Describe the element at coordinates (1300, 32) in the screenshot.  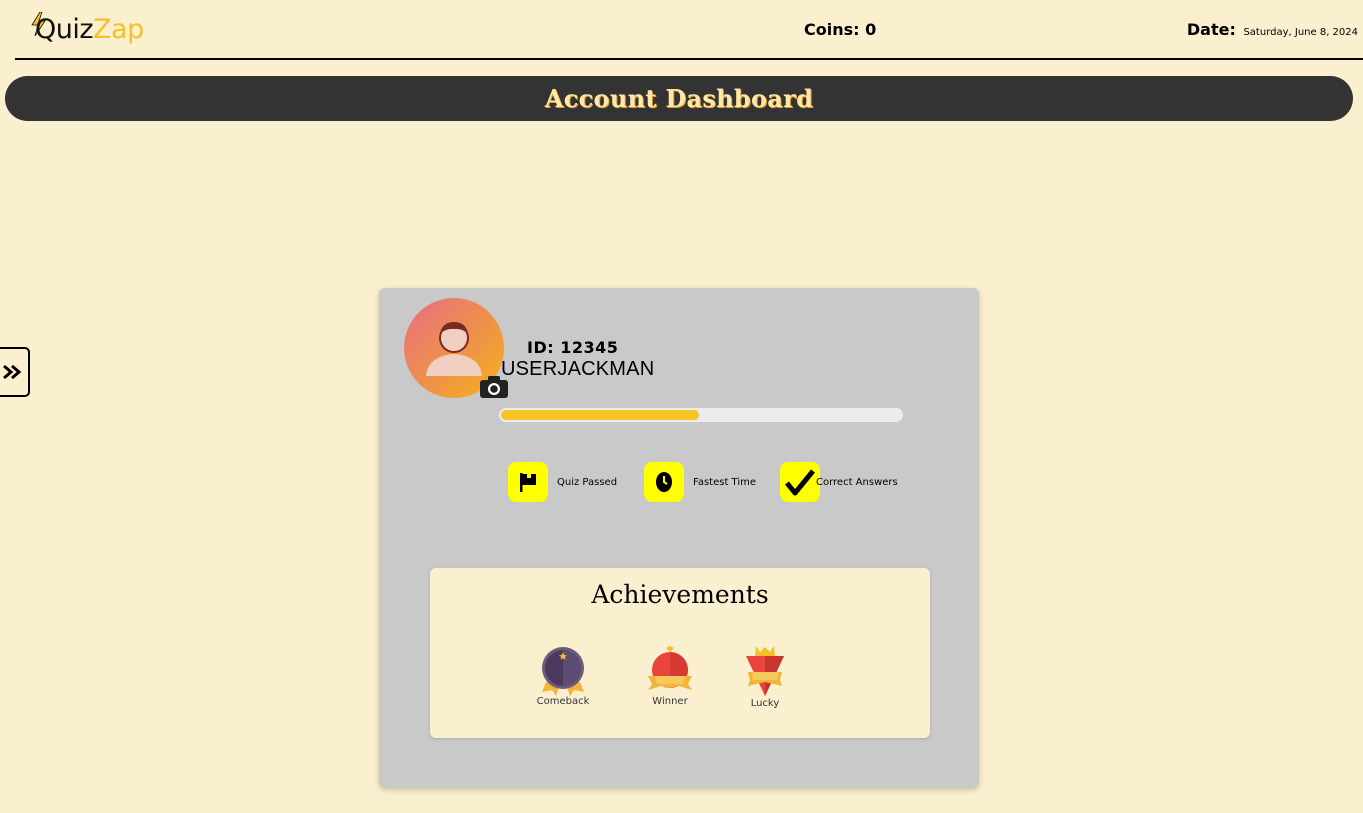
I see `date-value: Saturday, June 8, 2024` at that location.